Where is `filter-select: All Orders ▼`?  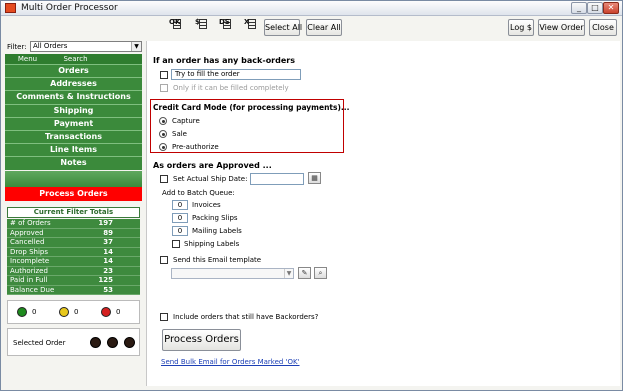 filter-select: All Orders ▼ is located at coordinates (86, 46).